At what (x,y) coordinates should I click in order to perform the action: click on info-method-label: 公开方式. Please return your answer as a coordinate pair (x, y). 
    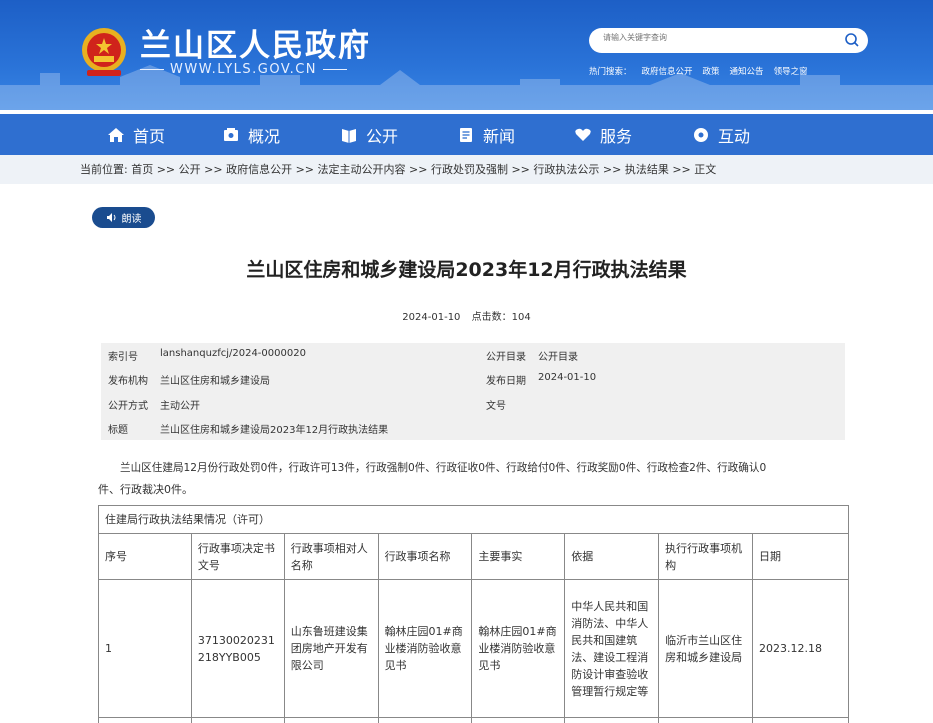
    Looking at the image, I should click on (128, 406).